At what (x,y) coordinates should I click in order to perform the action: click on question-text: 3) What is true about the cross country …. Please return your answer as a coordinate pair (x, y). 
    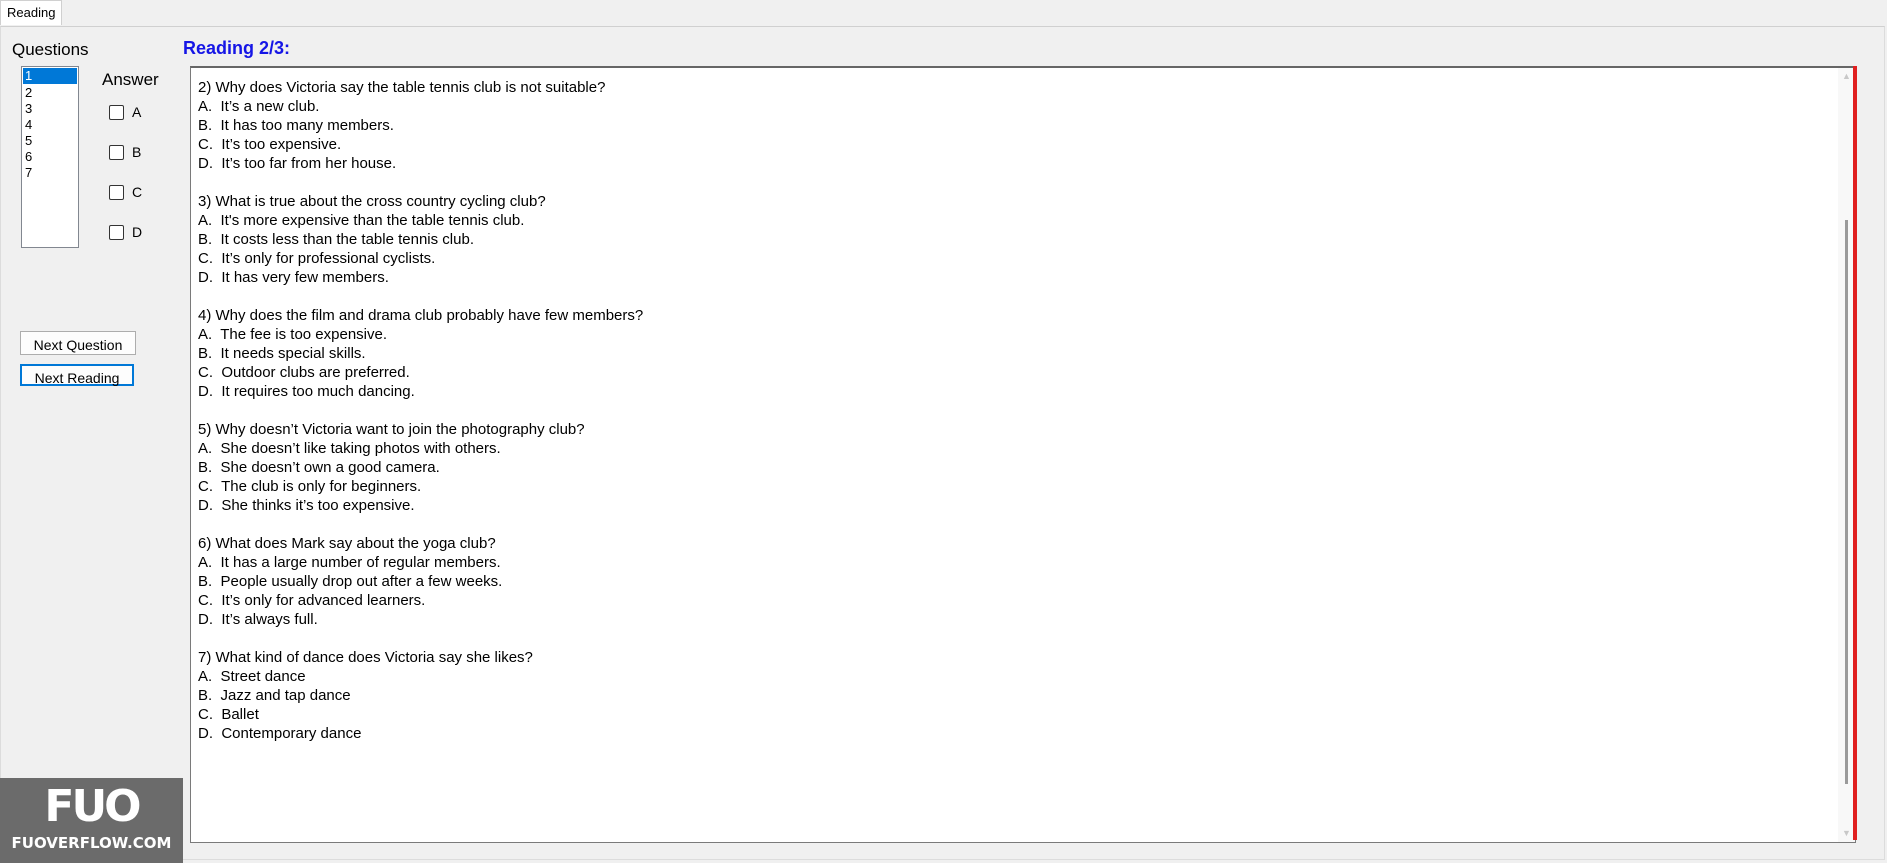
    Looking at the image, I should click on (372, 201).